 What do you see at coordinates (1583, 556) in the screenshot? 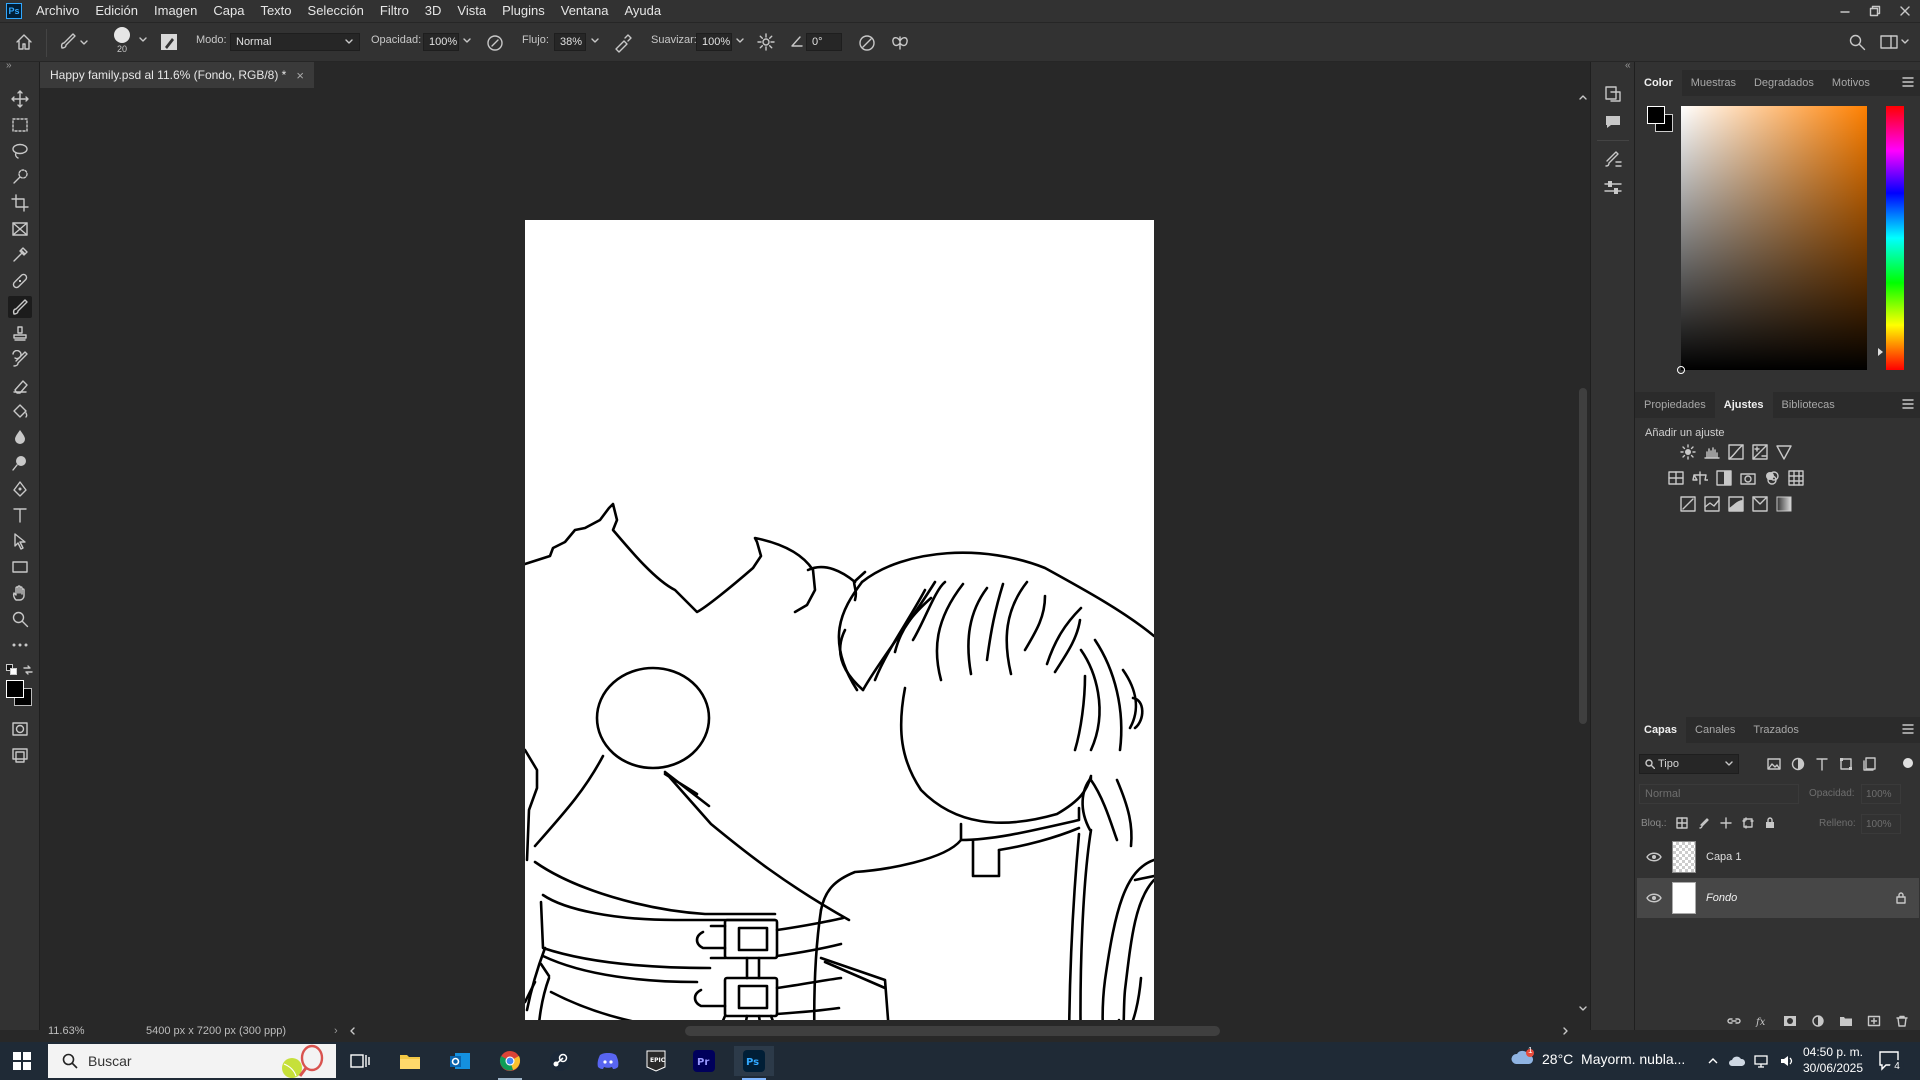
I see `vertical-scroll-thumb` at bounding box center [1583, 556].